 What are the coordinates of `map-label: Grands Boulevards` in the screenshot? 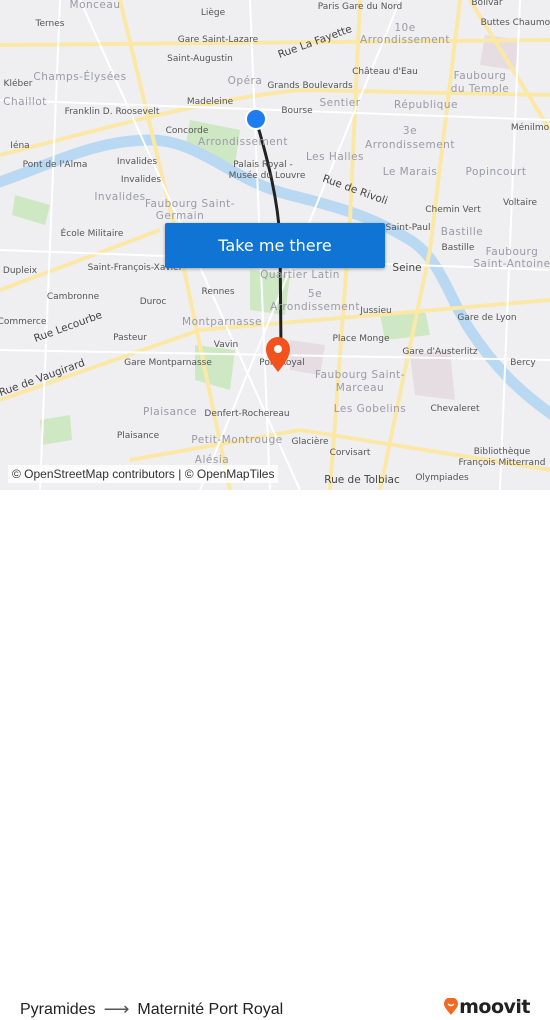 It's located at (310, 86).